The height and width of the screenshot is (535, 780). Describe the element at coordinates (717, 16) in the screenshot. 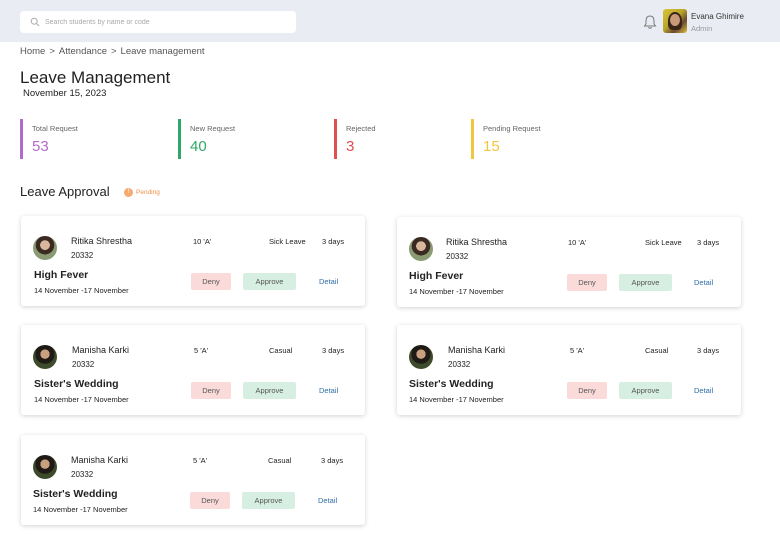

I see `user-name: Evana Ghimire` at that location.